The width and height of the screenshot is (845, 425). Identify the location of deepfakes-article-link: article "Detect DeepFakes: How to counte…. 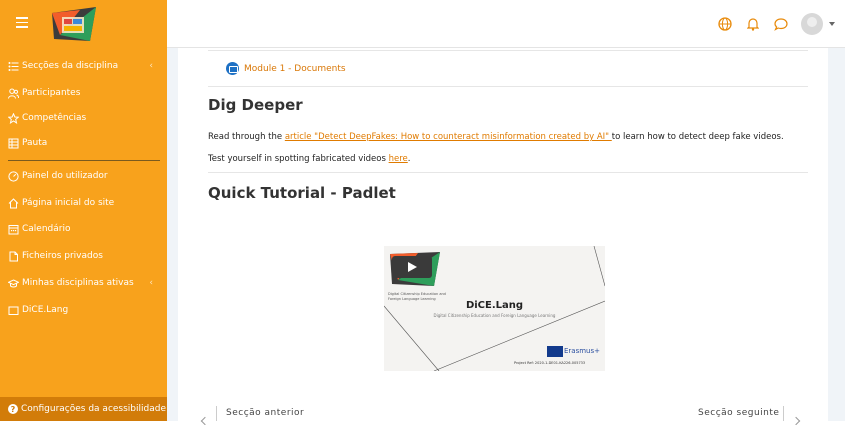
(448, 137).